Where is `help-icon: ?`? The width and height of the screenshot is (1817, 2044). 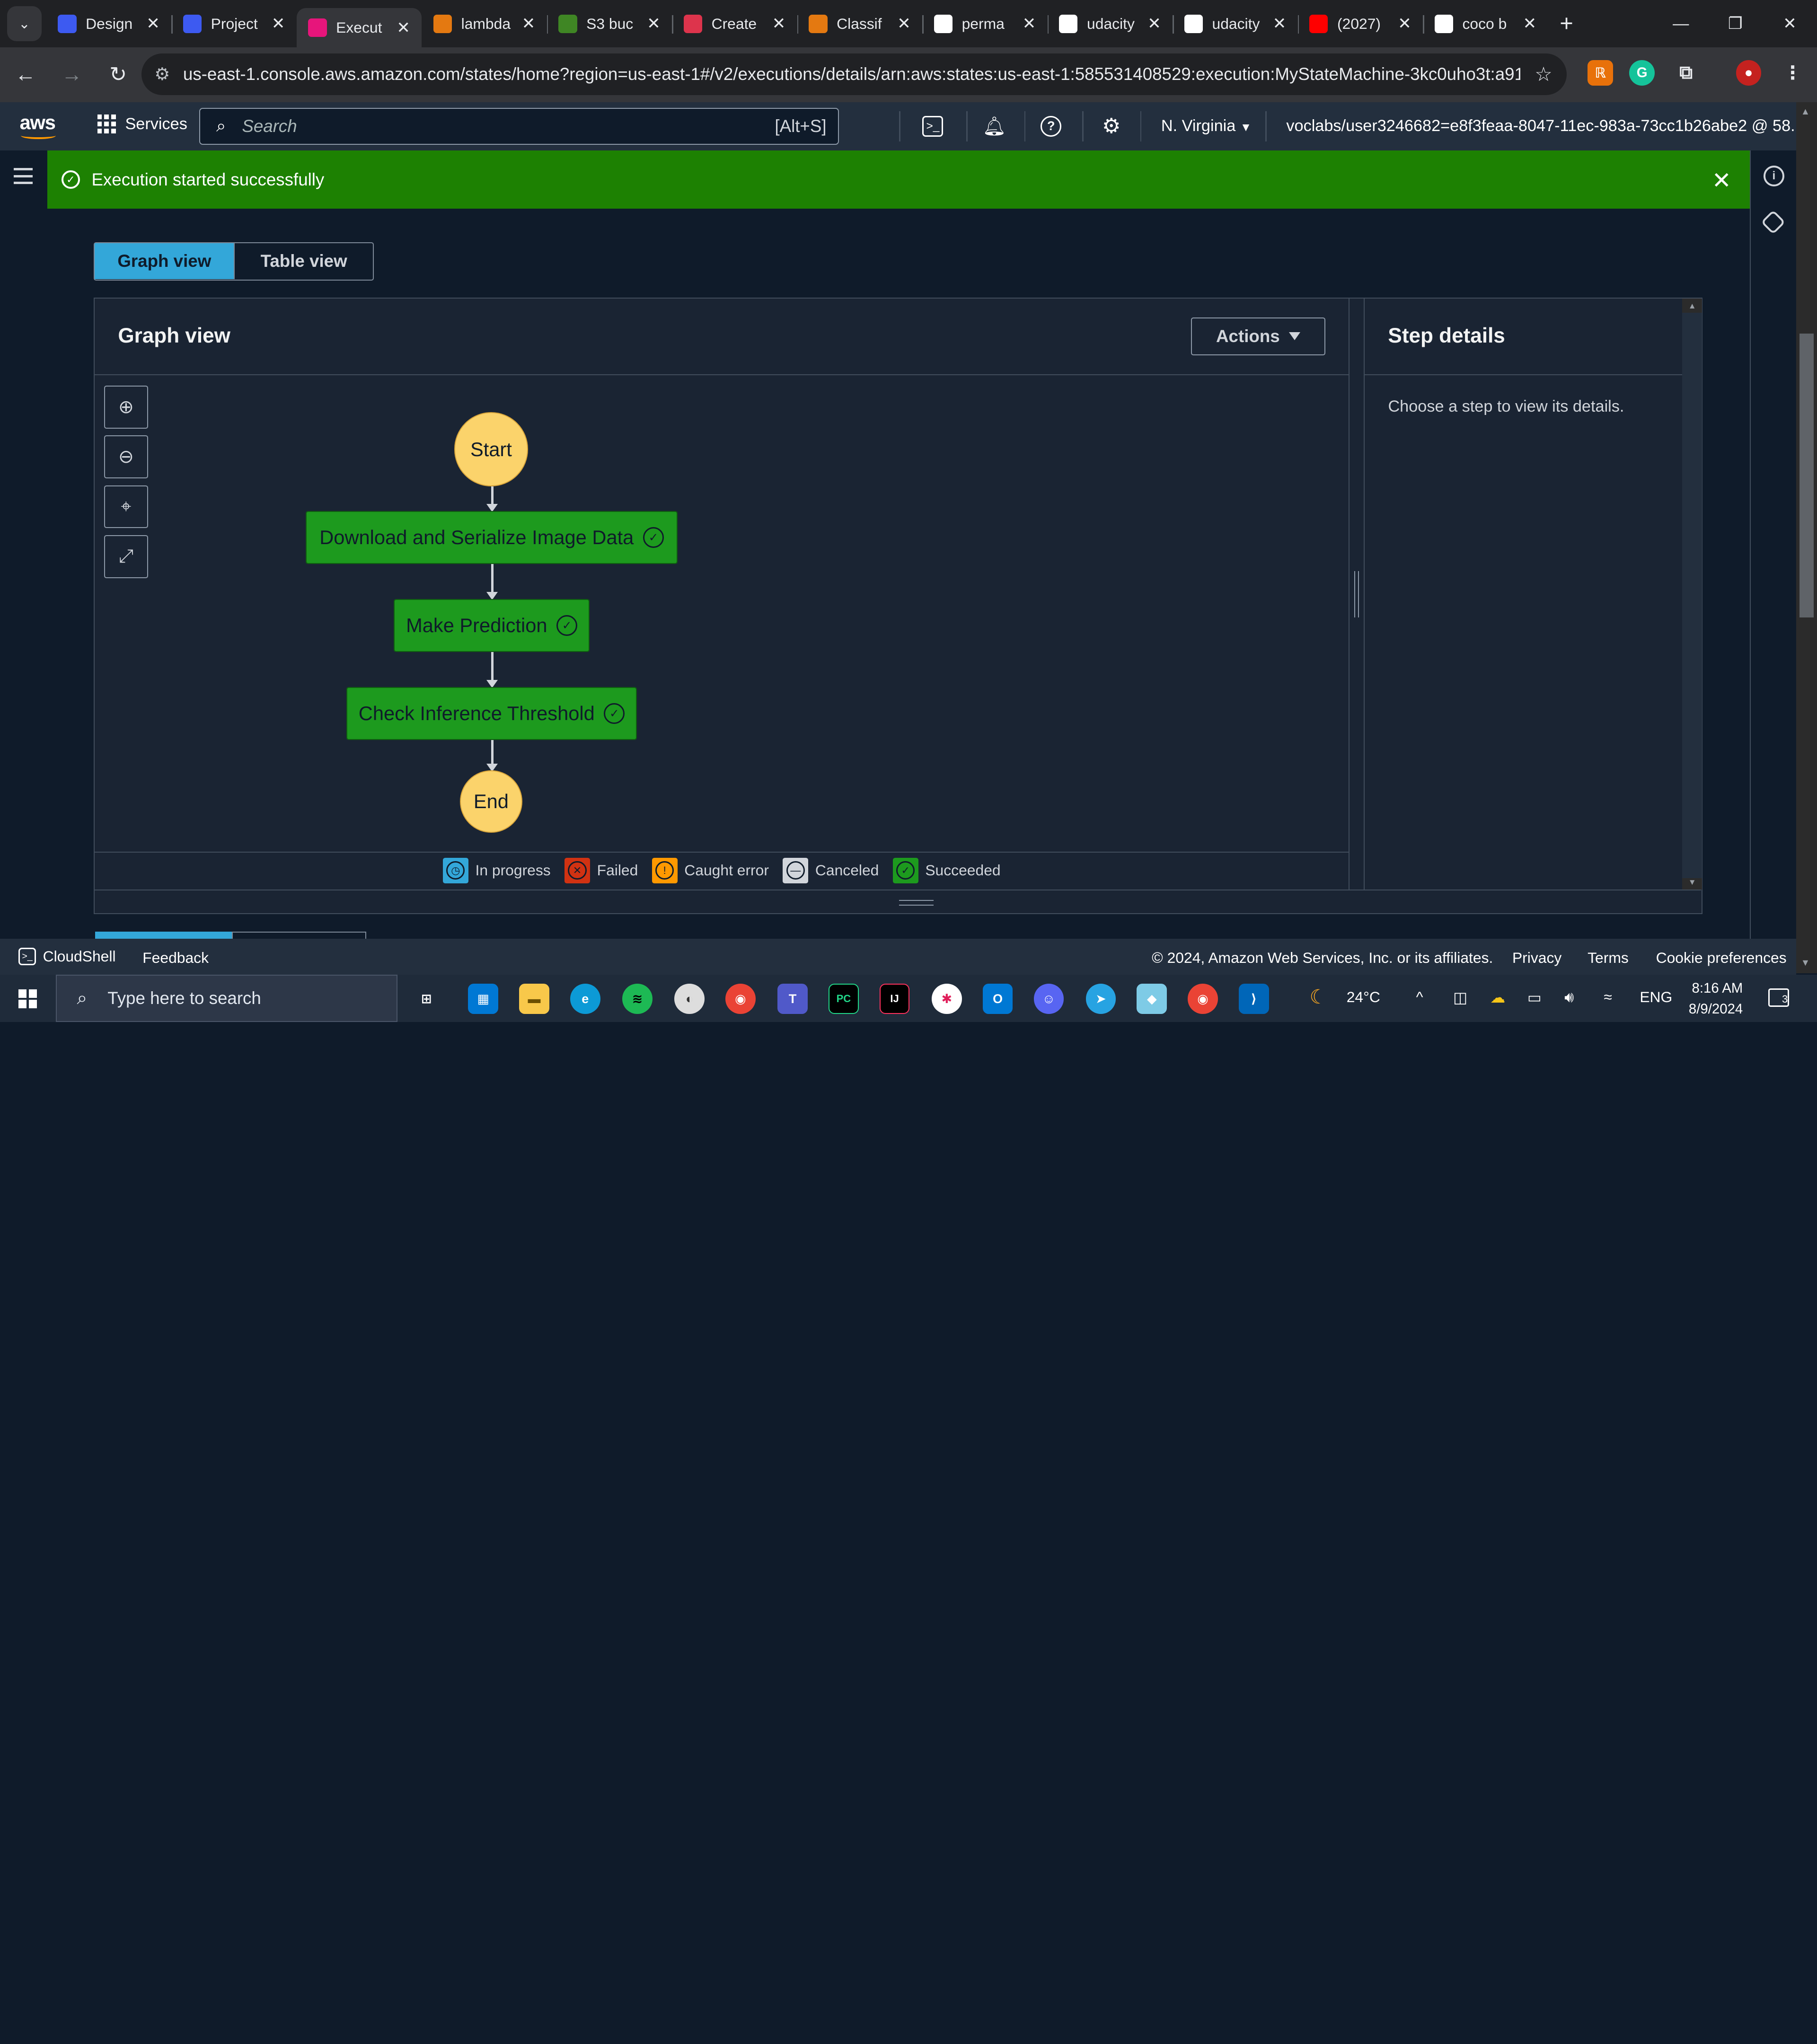
help-icon: ? is located at coordinates (1051, 126).